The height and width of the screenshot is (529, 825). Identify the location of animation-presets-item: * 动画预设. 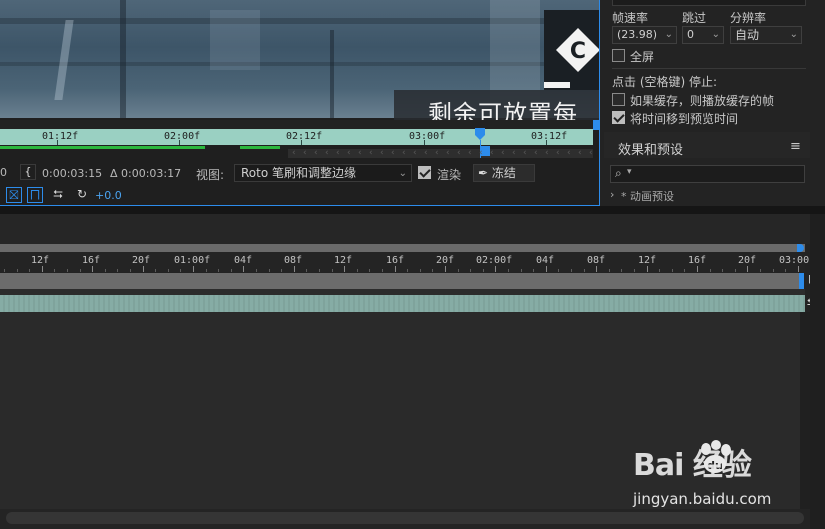
(647, 196).